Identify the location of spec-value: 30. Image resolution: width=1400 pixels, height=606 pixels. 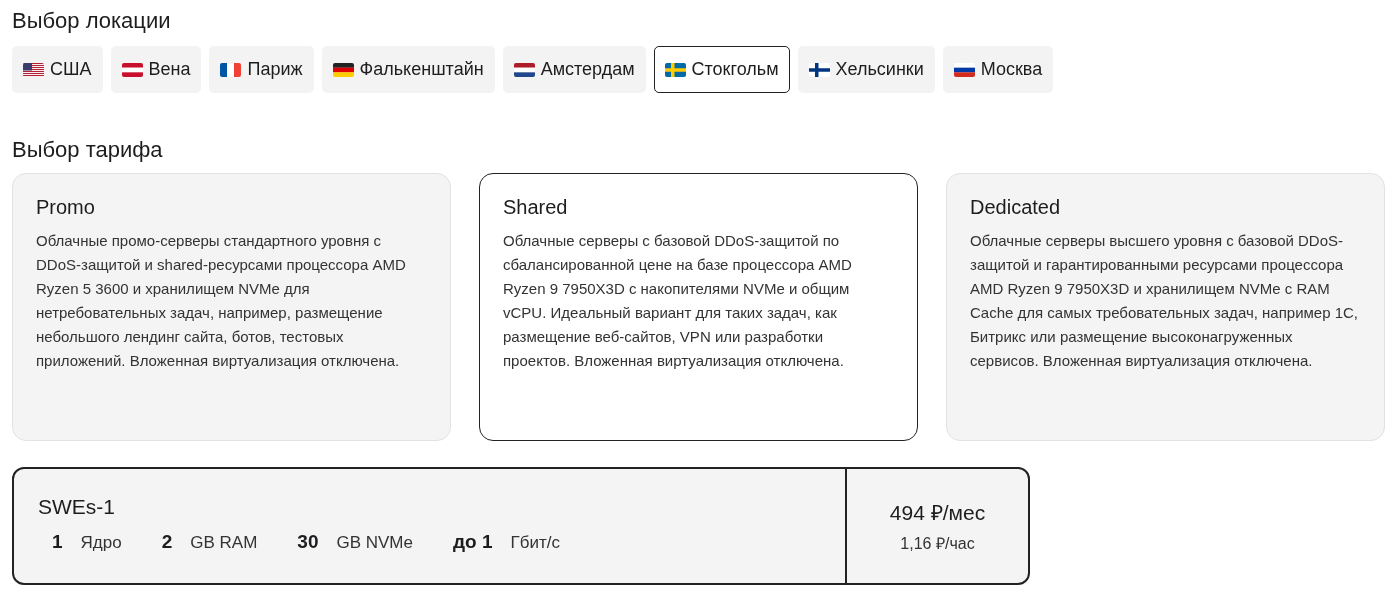
(308, 542).